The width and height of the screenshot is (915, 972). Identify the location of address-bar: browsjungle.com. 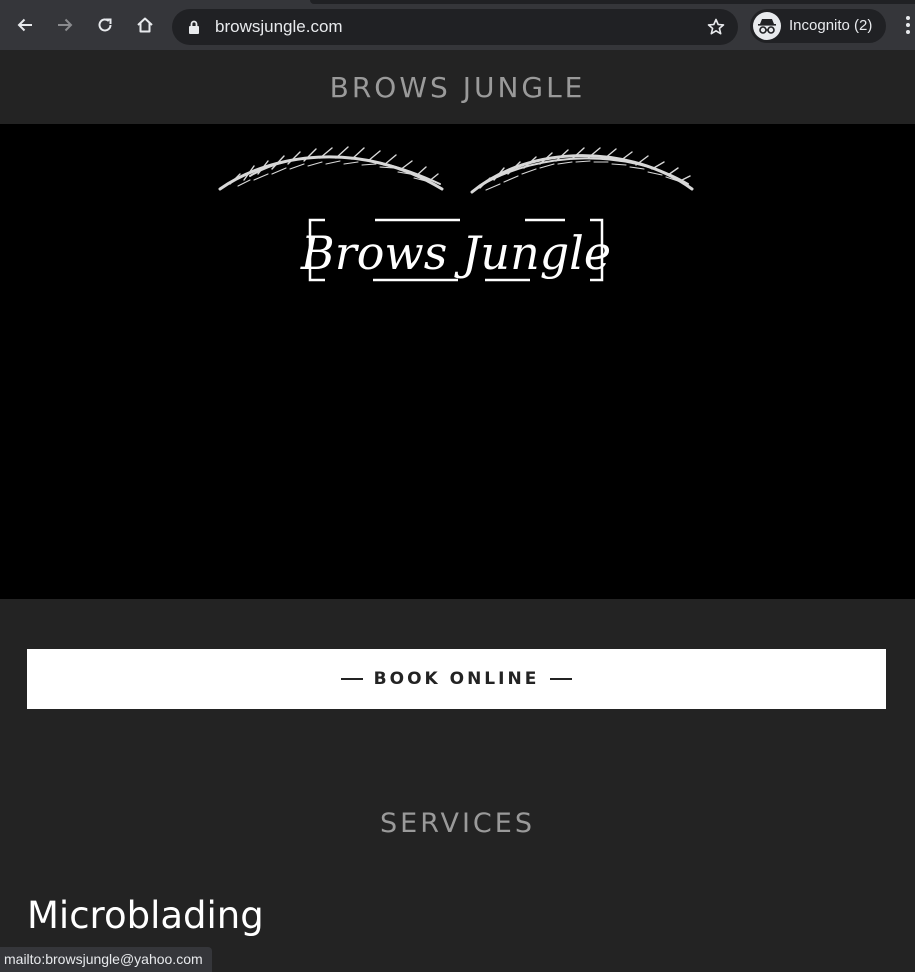
(455, 27).